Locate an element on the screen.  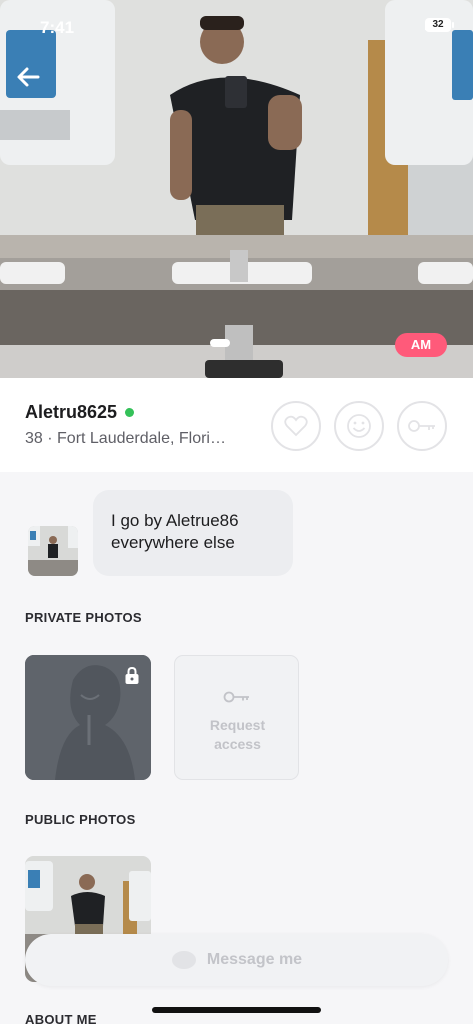
like-button is located at coordinates (296, 426).